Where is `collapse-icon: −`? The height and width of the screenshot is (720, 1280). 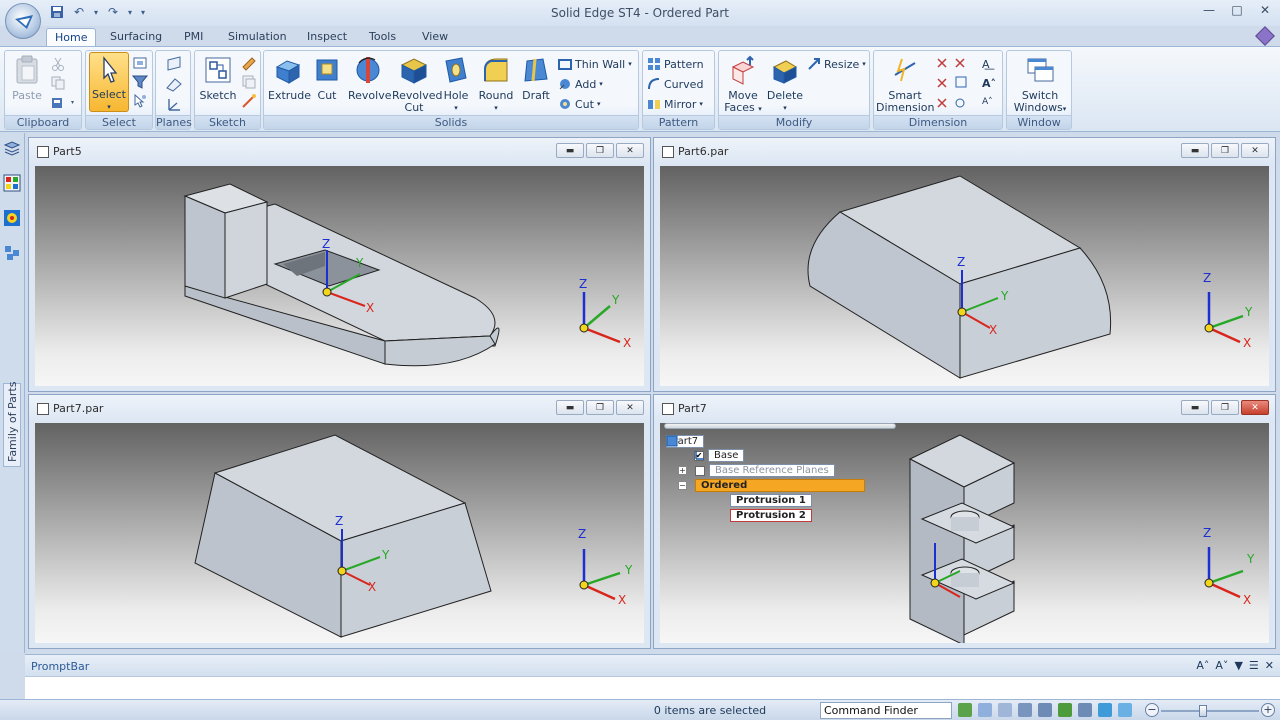
collapse-icon: − is located at coordinates (682, 485).